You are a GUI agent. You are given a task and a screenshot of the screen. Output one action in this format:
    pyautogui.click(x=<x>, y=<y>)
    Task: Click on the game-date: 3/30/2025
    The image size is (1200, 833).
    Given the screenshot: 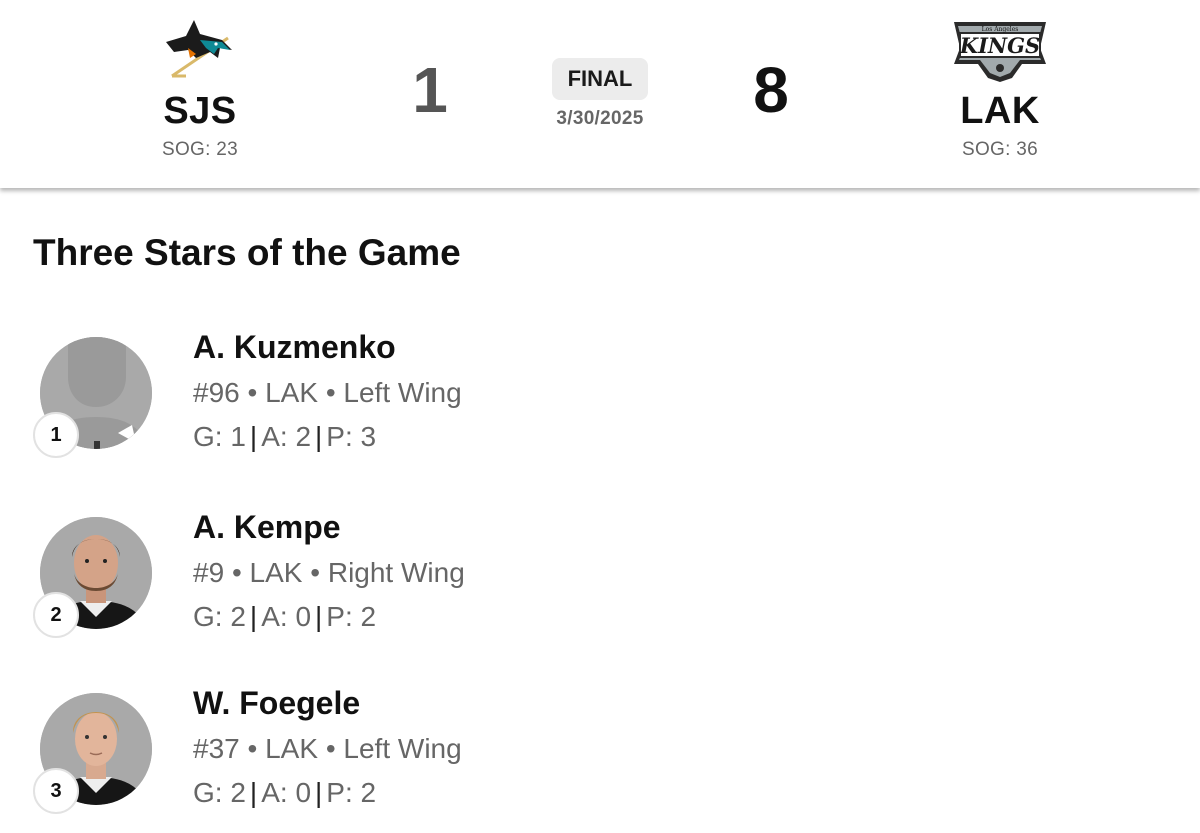 What is the action you would take?
    pyautogui.click(x=600, y=118)
    